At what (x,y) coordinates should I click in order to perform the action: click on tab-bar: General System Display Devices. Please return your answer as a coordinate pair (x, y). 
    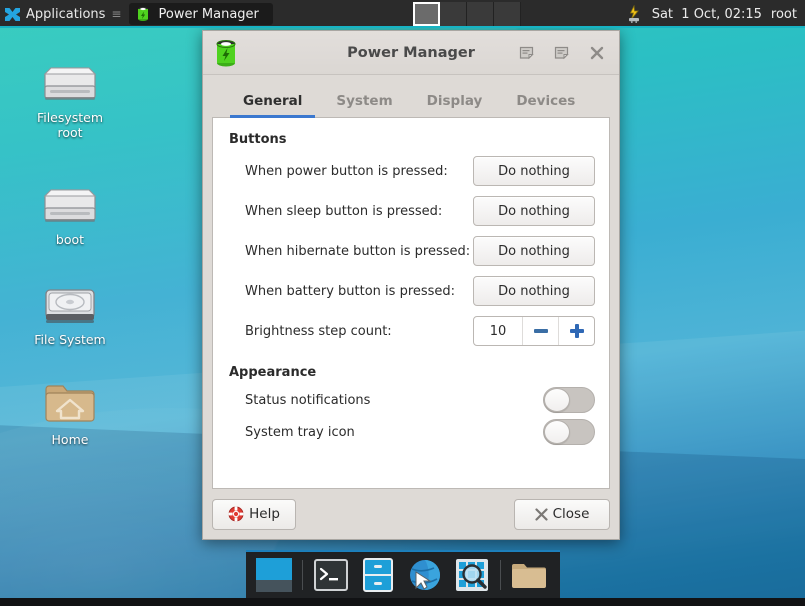
    Looking at the image, I should click on (411, 101).